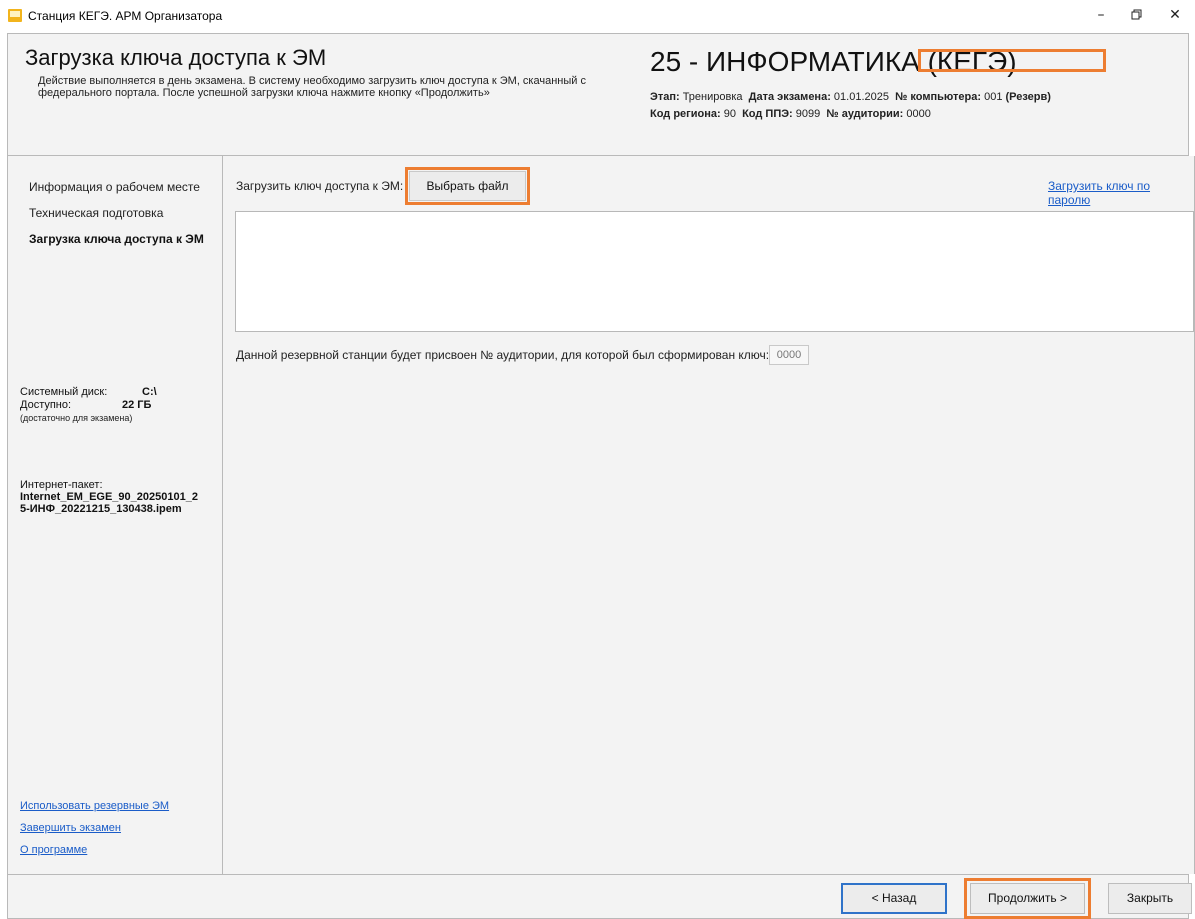 This screenshot has height=919, width=1195. I want to click on computer-label: № компьютера:, so click(938, 97).